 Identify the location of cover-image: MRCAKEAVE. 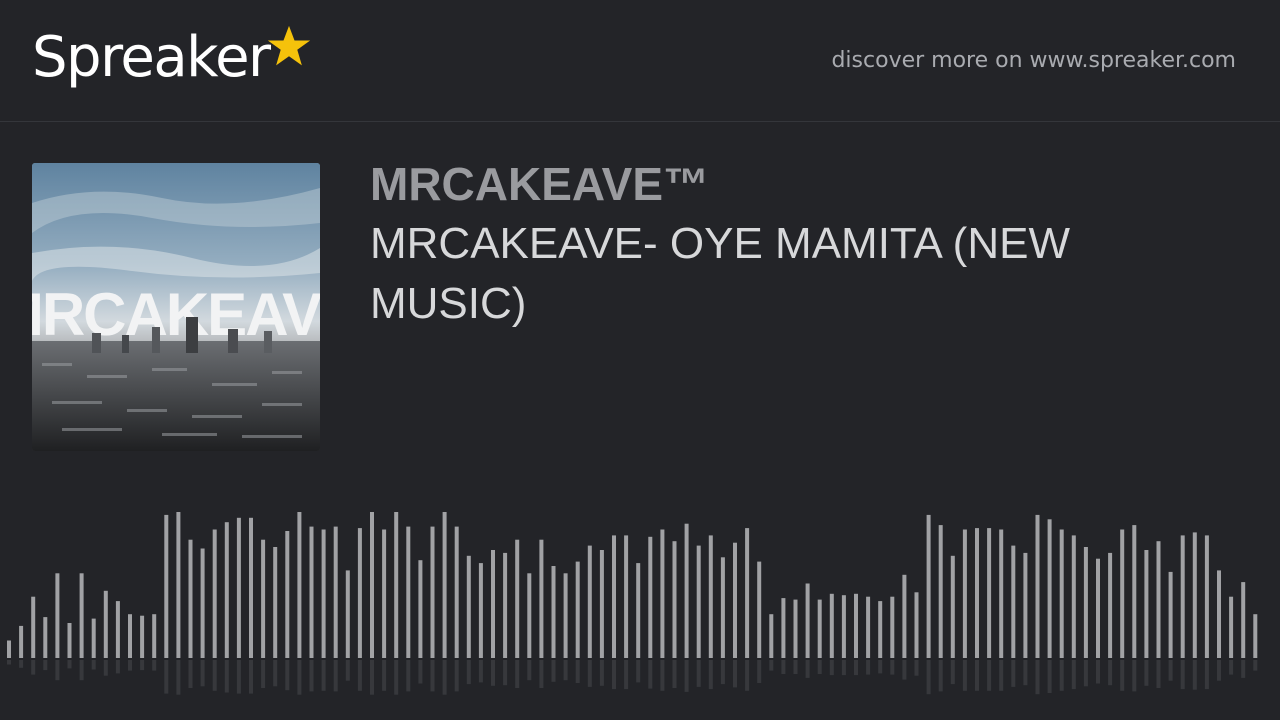
(176, 307).